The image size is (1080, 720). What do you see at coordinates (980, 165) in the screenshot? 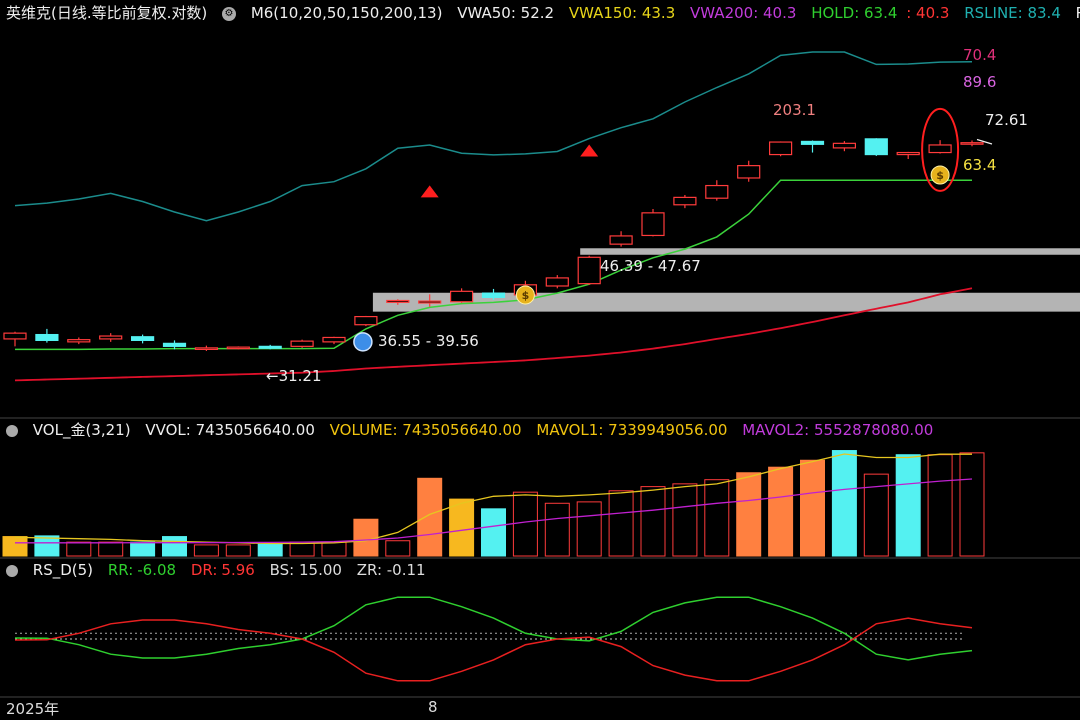
I see `hold-value-label: 63.4` at bounding box center [980, 165].